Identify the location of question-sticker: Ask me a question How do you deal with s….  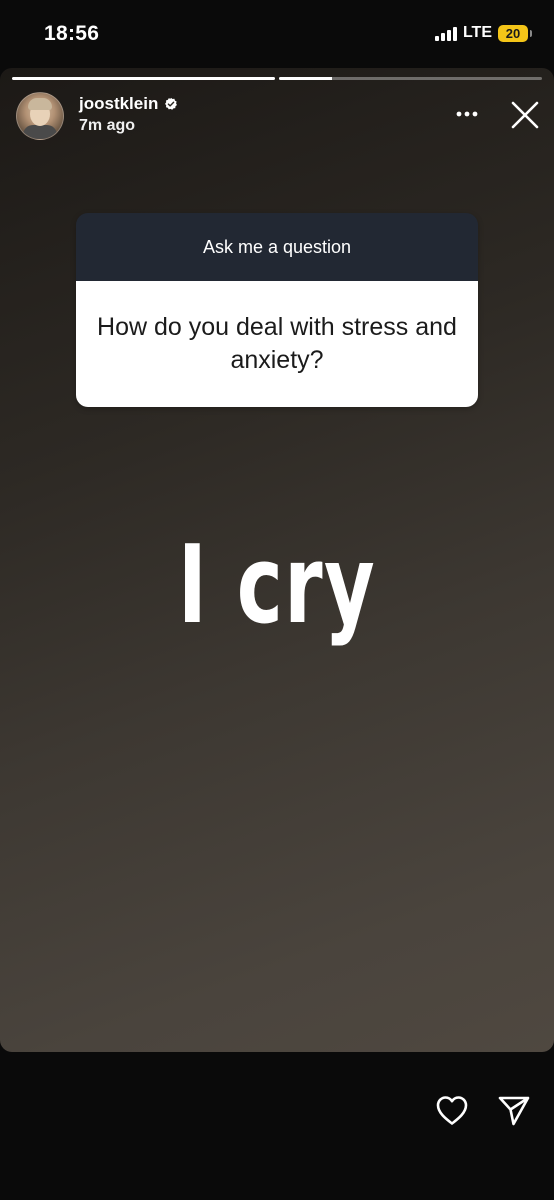
(277, 310).